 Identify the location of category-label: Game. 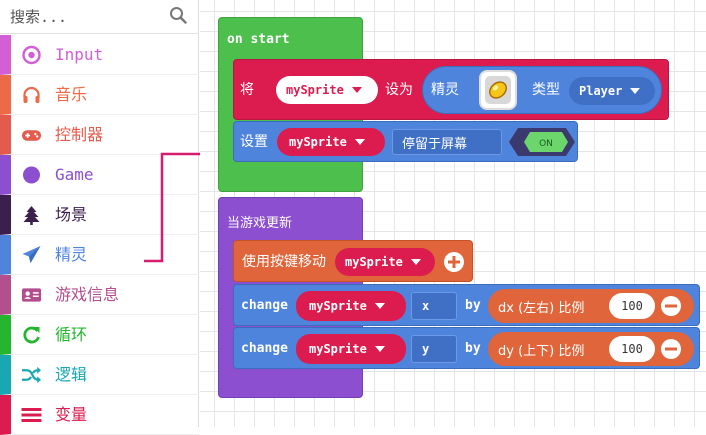
(74, 174).